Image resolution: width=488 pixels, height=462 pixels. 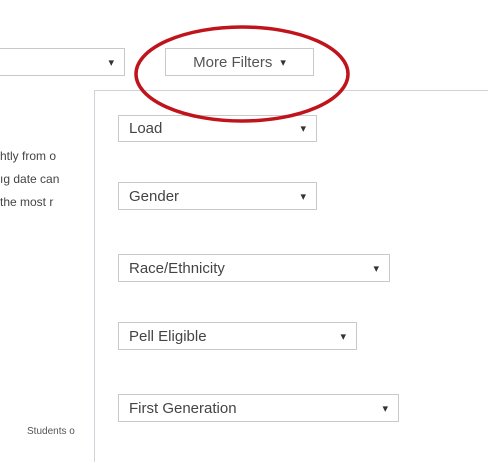 What do you see at coordinates (217, 128) in the screenshot?
I see `load-filter-dropdown: Load ▾` at bounding box center [217, 128].